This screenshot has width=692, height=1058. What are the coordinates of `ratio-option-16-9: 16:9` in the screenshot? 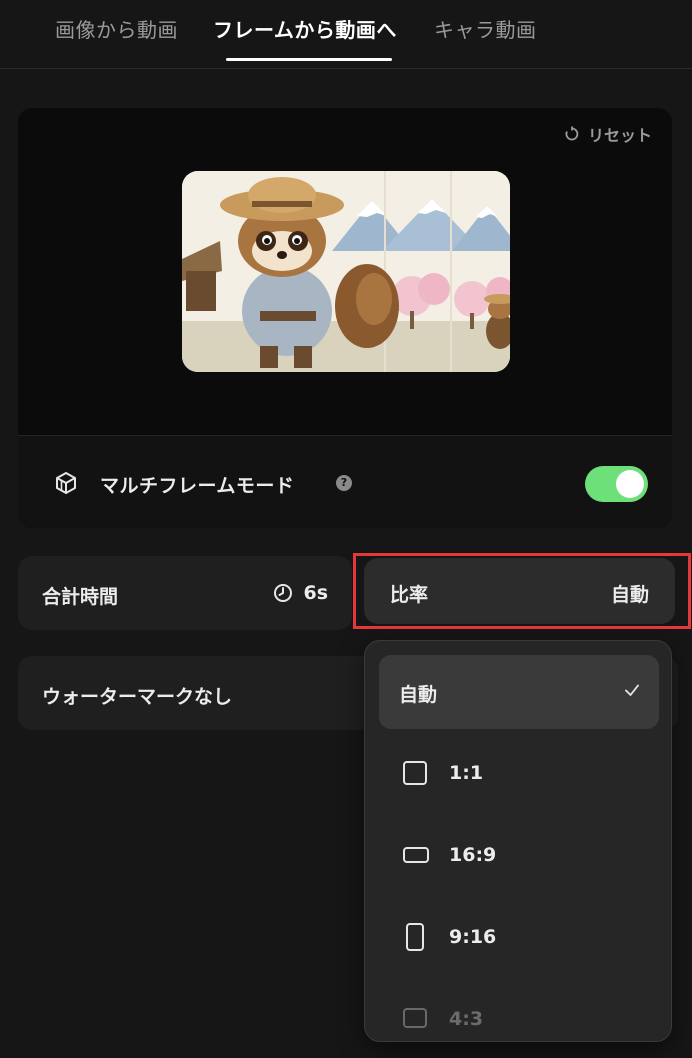 It's located at (519, 856).